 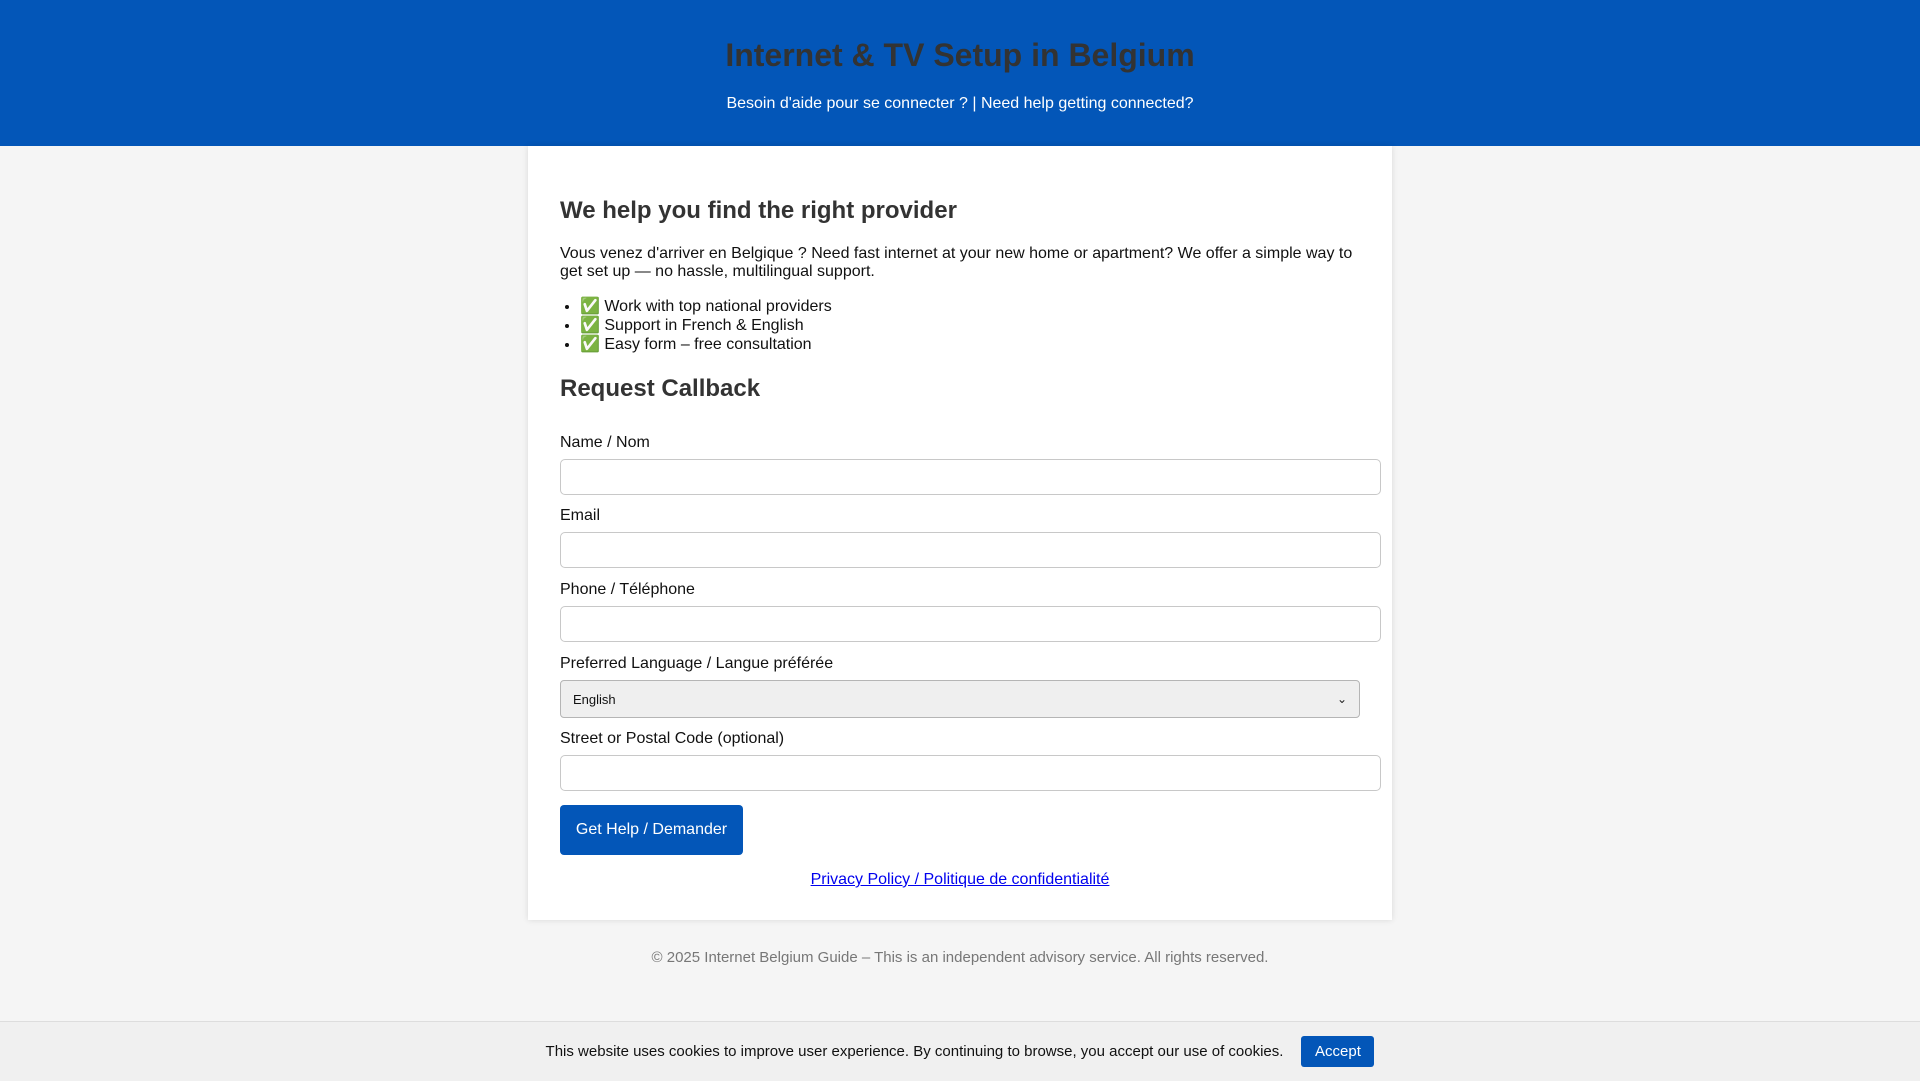 I want to click on email-input, so click(x=970, y=550).